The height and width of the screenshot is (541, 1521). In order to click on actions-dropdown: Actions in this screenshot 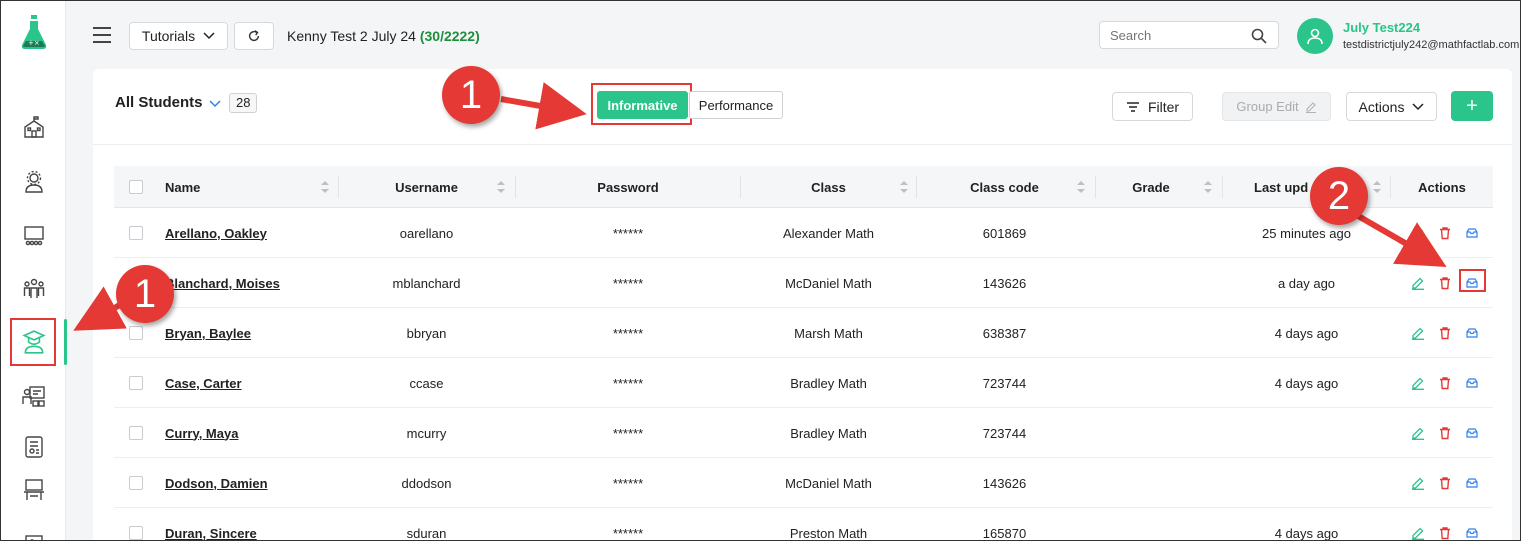, I will do `click(1391, 106)`.